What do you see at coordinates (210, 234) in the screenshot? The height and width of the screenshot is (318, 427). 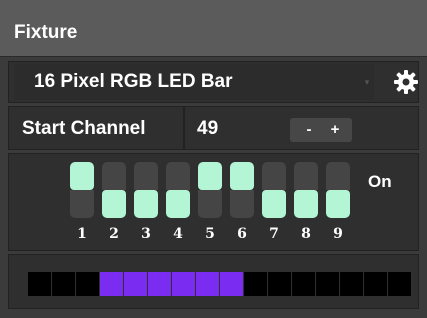 I see `channel-number-label: 5` at bounding box center [210, 234].